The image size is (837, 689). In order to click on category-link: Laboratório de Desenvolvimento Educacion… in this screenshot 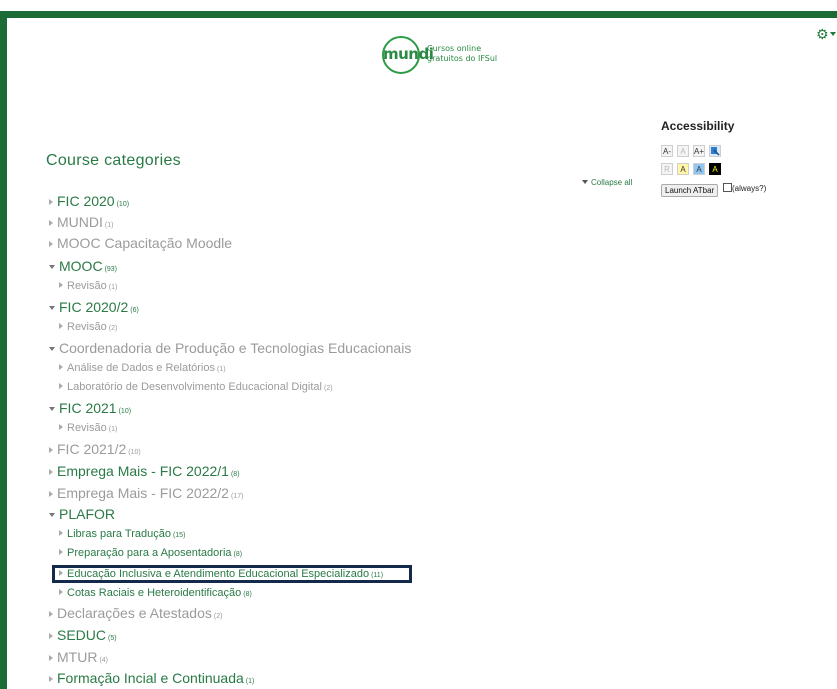, I will do `click(194, 387)`.